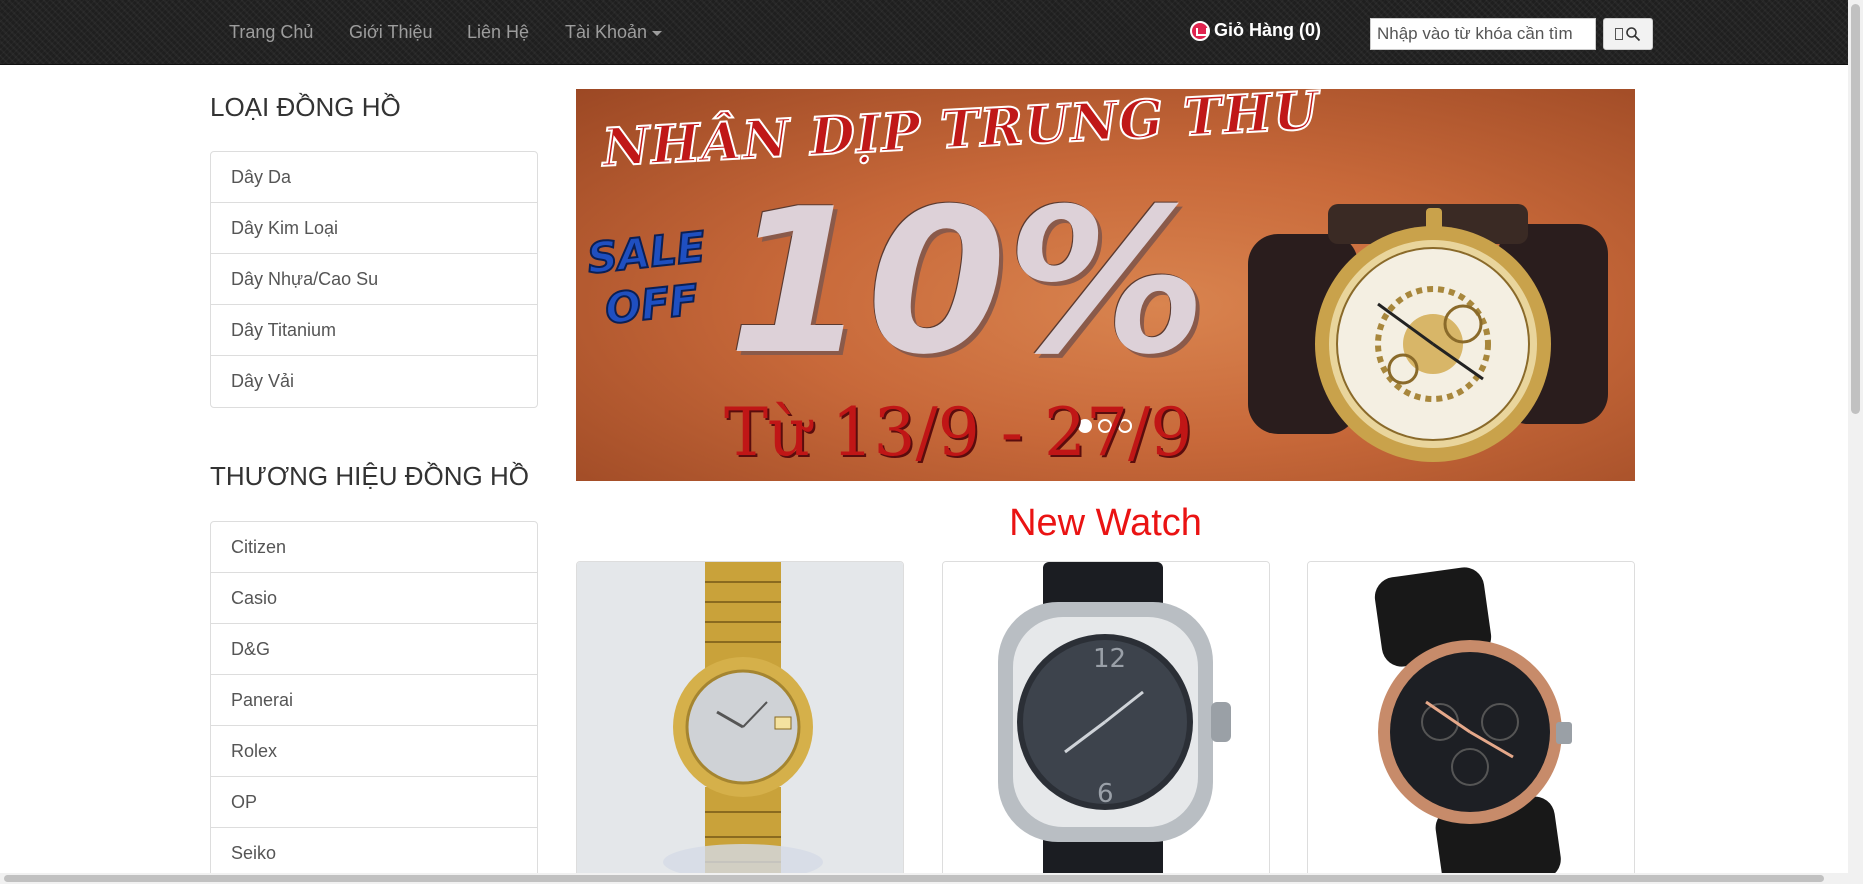  What do you see at coordinates (374, 330) in the screenshot?
I see `category-item: Dây Titanium` at bounding box center [374, 330].